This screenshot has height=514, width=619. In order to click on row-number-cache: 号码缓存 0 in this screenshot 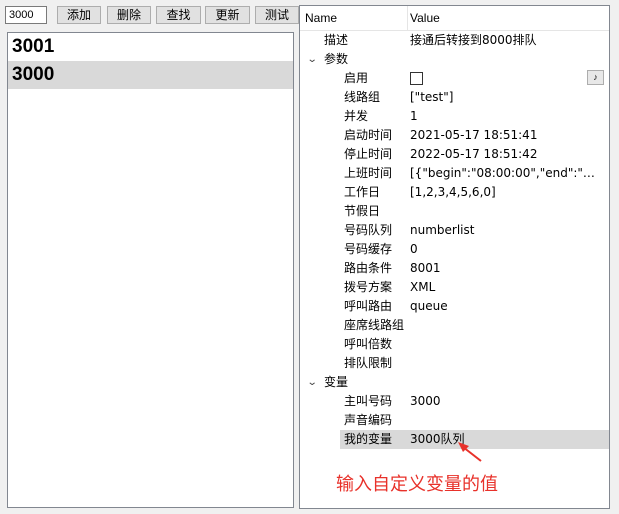, I will do `click(454, 249)`.